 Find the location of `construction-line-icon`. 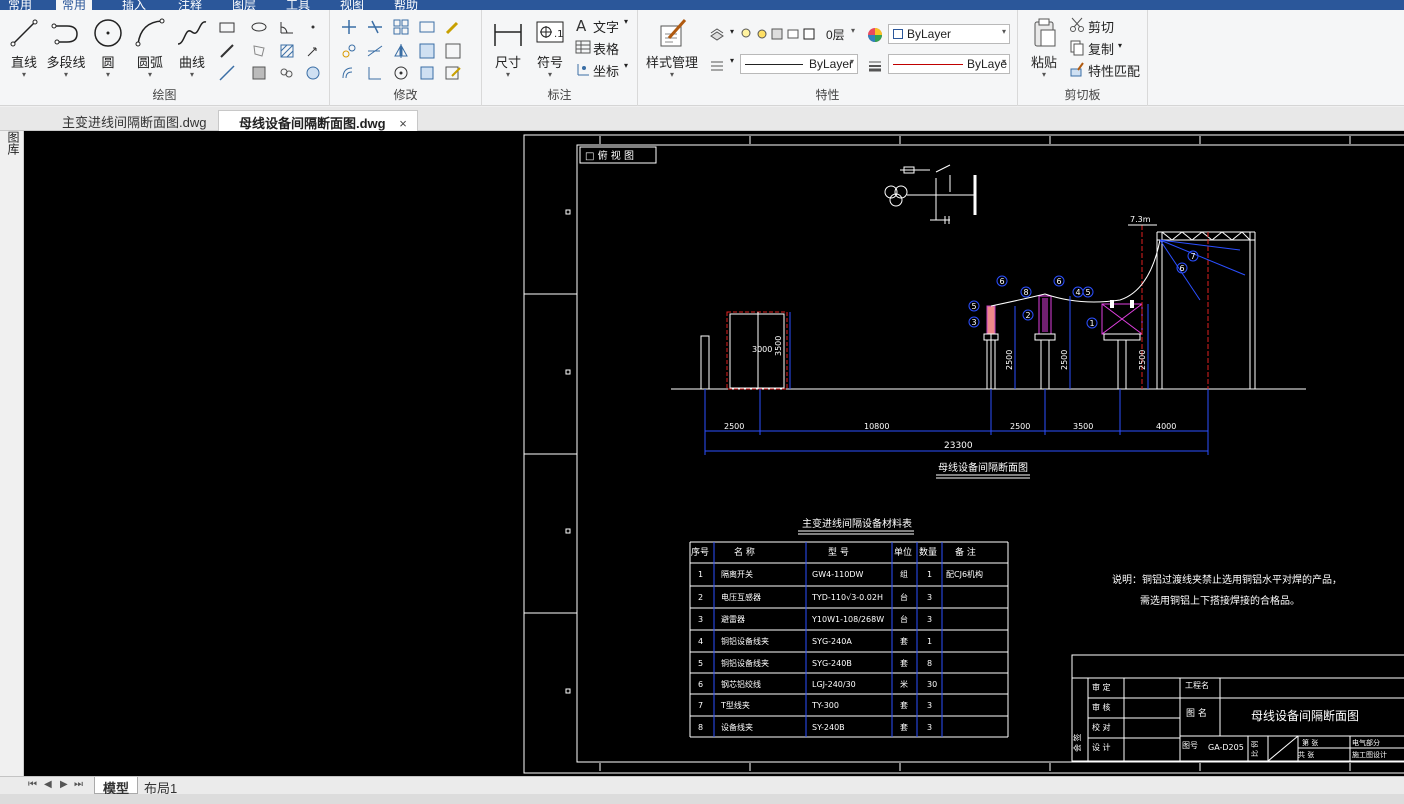

construction-line-icon is located at coordinates (227, 51).